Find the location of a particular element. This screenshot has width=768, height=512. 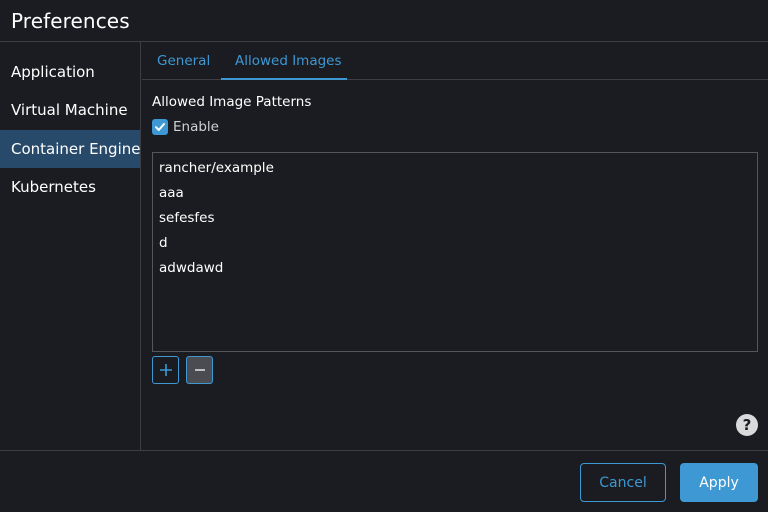

check-icon is located at coordinates (160, 127).